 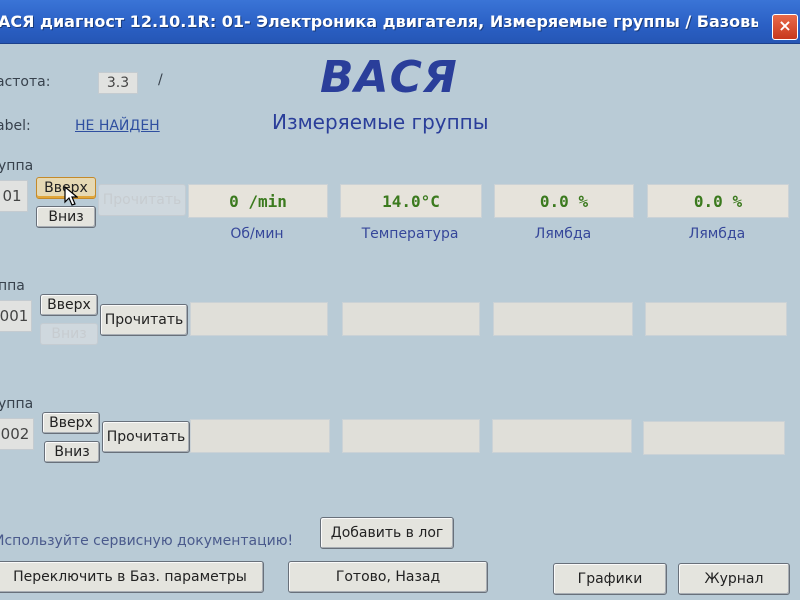 What do you see at coordinates (734, 579) in the screenshot?
I see `journal-button: Журнал` at bounding box center [734, 579].